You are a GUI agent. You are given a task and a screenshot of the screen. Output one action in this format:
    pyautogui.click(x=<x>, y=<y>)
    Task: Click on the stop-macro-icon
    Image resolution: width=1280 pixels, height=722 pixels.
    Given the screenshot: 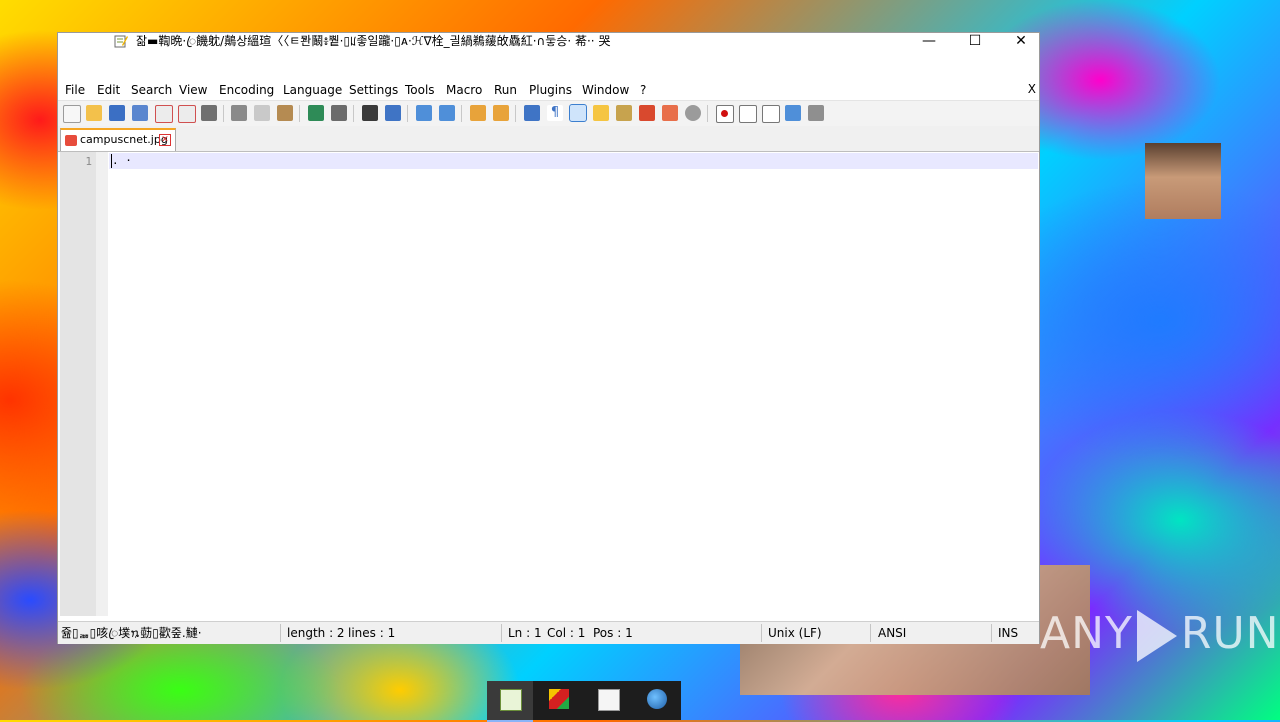 What is the action you would take?
    pyautogui.click(x=748, y=114)
    